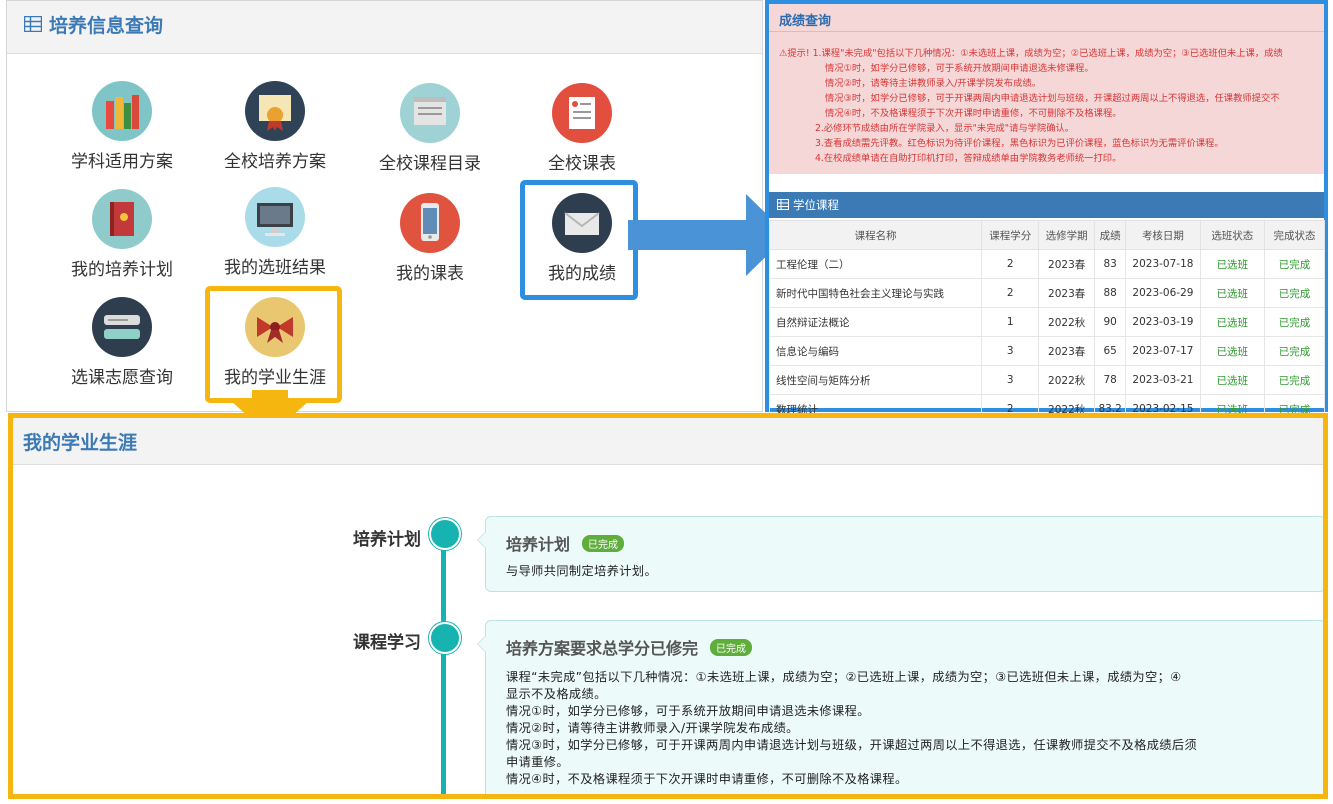 The width and height of the screenshot is (1333, 804). Describe the element at coordinates (1232, 235) in the screenshot. I see `column-header: 选班状态` at that location.